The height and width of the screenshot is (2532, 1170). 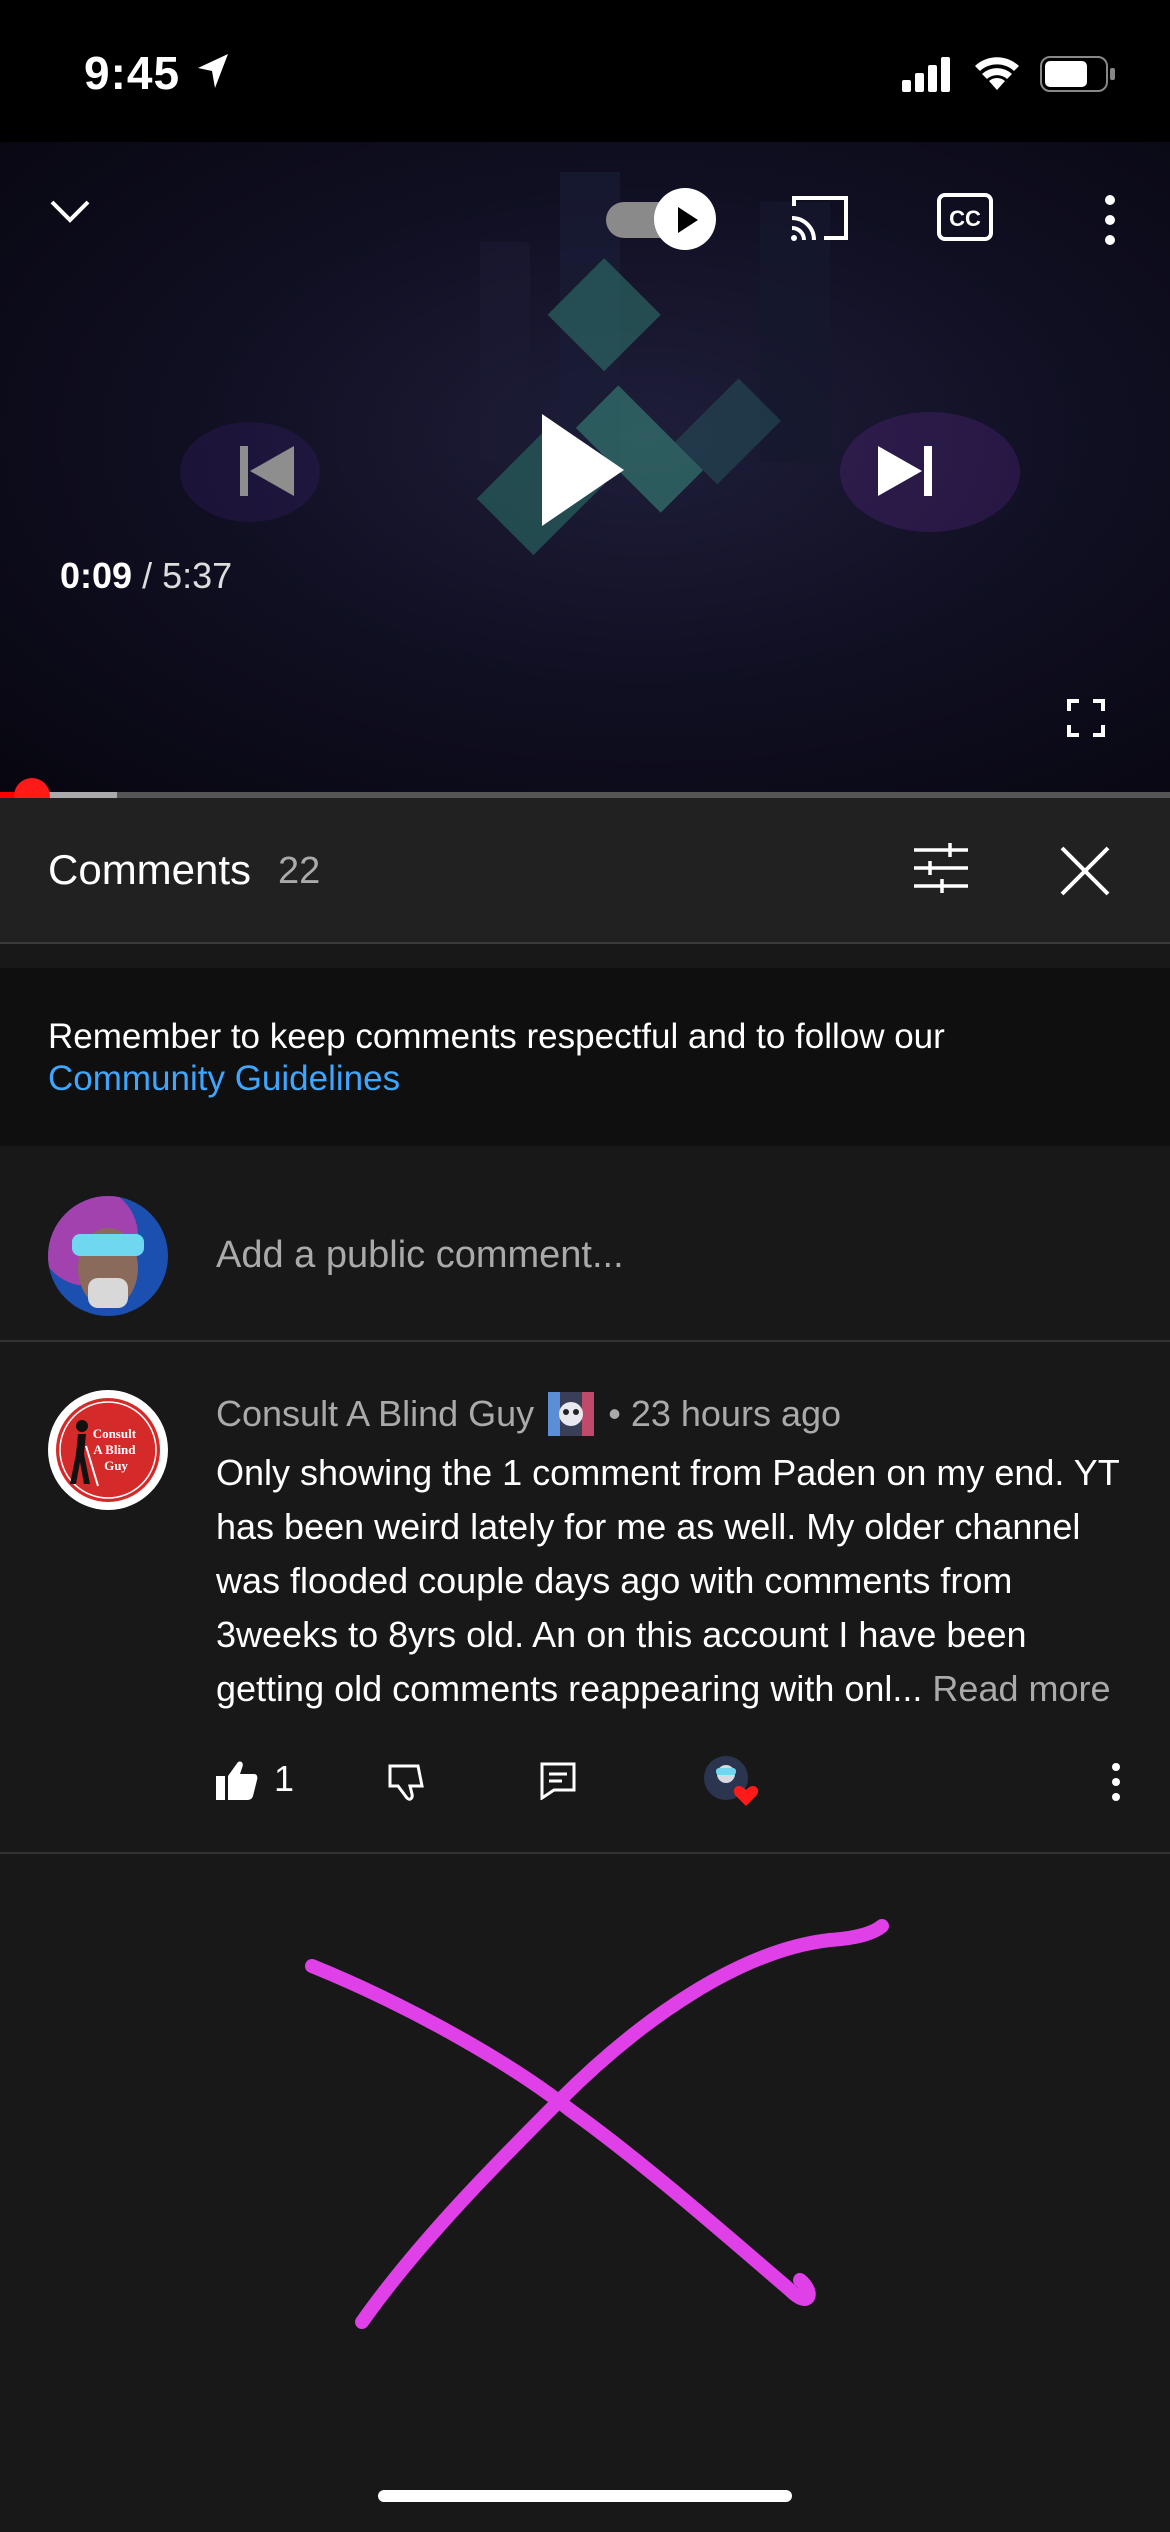 I want to click on user-avatar, so click(x=108, y=1256).